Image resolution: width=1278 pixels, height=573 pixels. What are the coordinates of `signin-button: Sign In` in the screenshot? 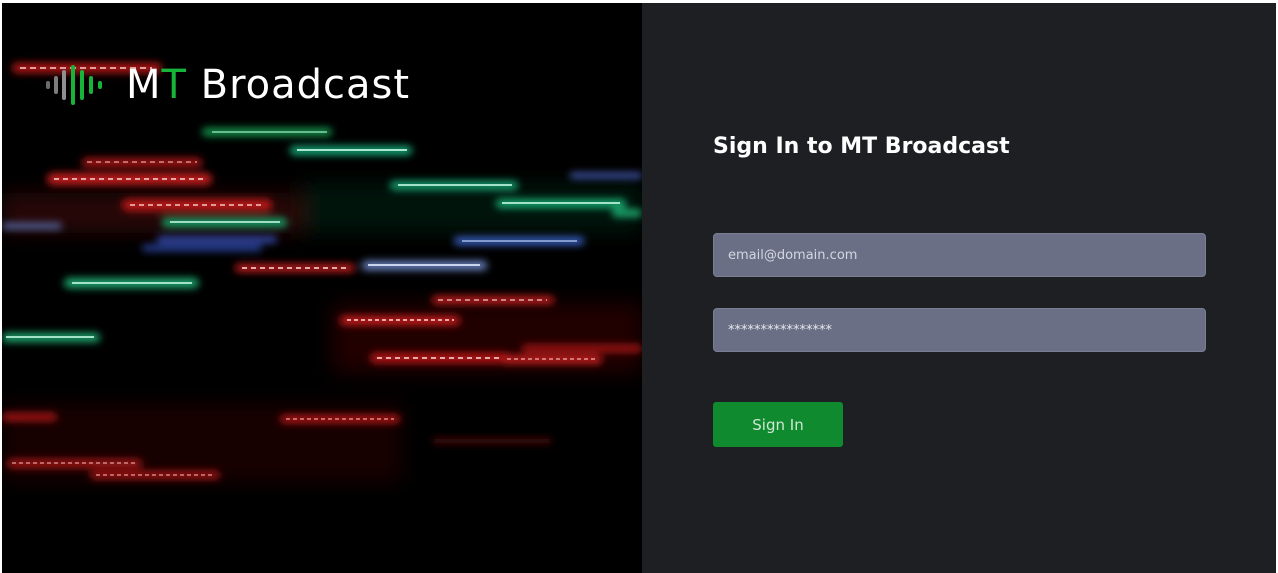 It's located at (778, 424).